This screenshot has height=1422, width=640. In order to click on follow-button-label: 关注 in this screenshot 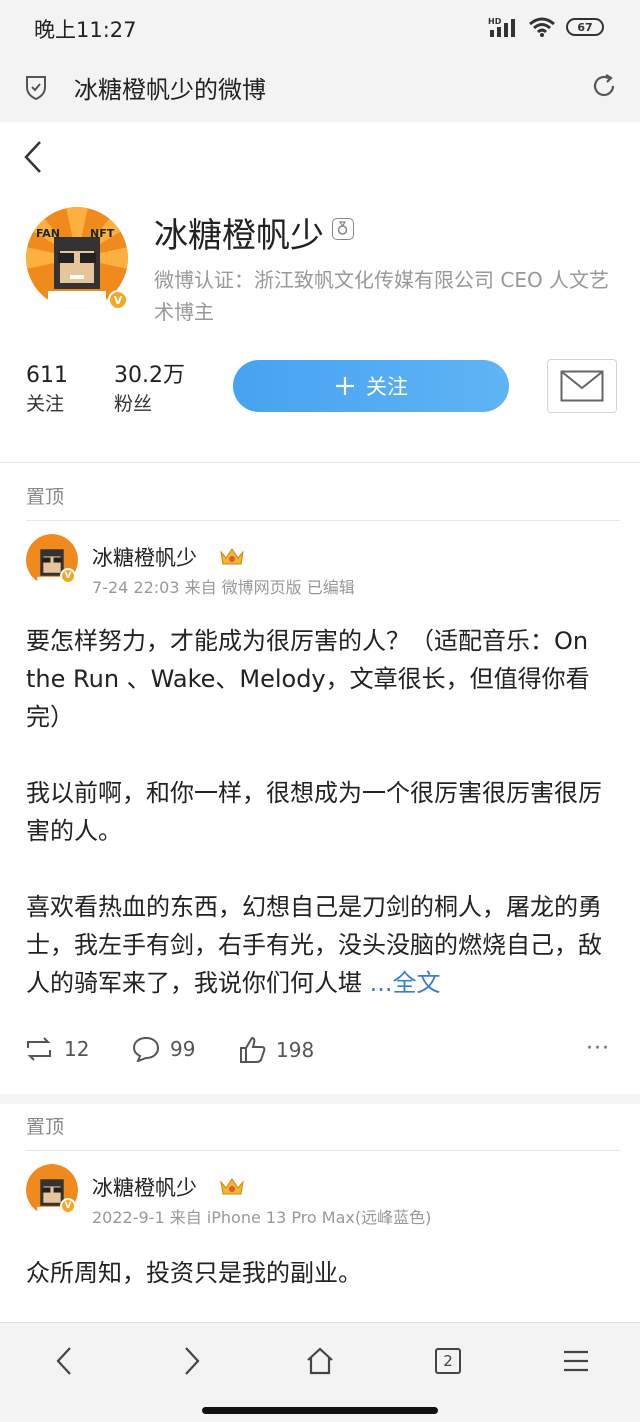, I will do `click(387, 387)`.